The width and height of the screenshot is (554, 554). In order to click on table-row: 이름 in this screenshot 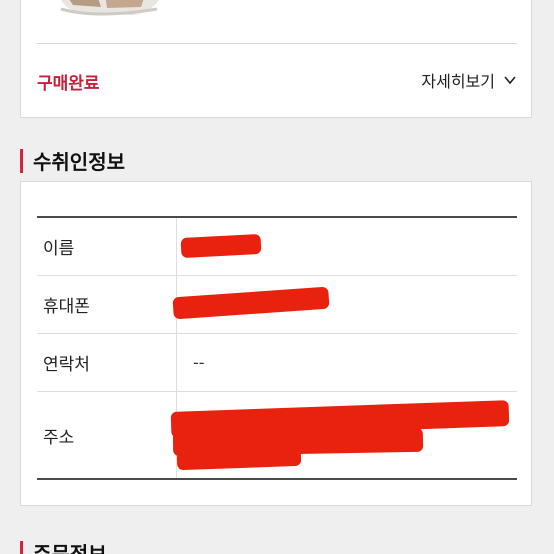, I will do `click(277, 247)`.